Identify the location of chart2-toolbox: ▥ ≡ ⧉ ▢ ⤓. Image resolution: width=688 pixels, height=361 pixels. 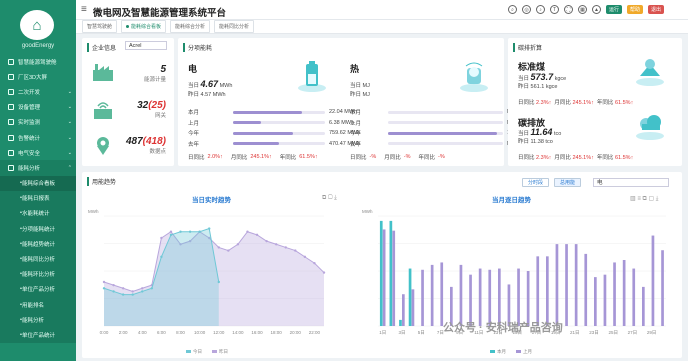
(644, 199).